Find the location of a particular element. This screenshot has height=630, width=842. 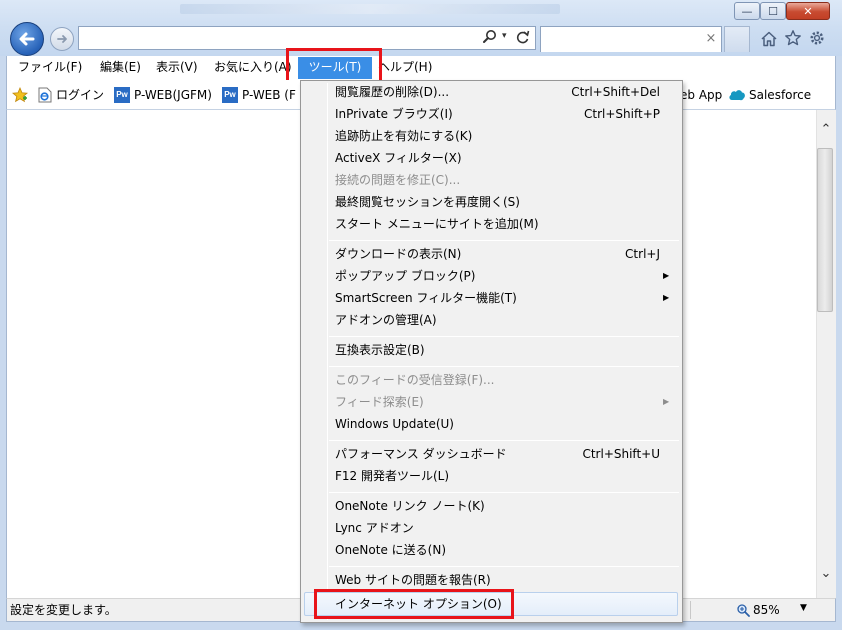

add-favorite-star-icon is located at coordinates (20, 94).